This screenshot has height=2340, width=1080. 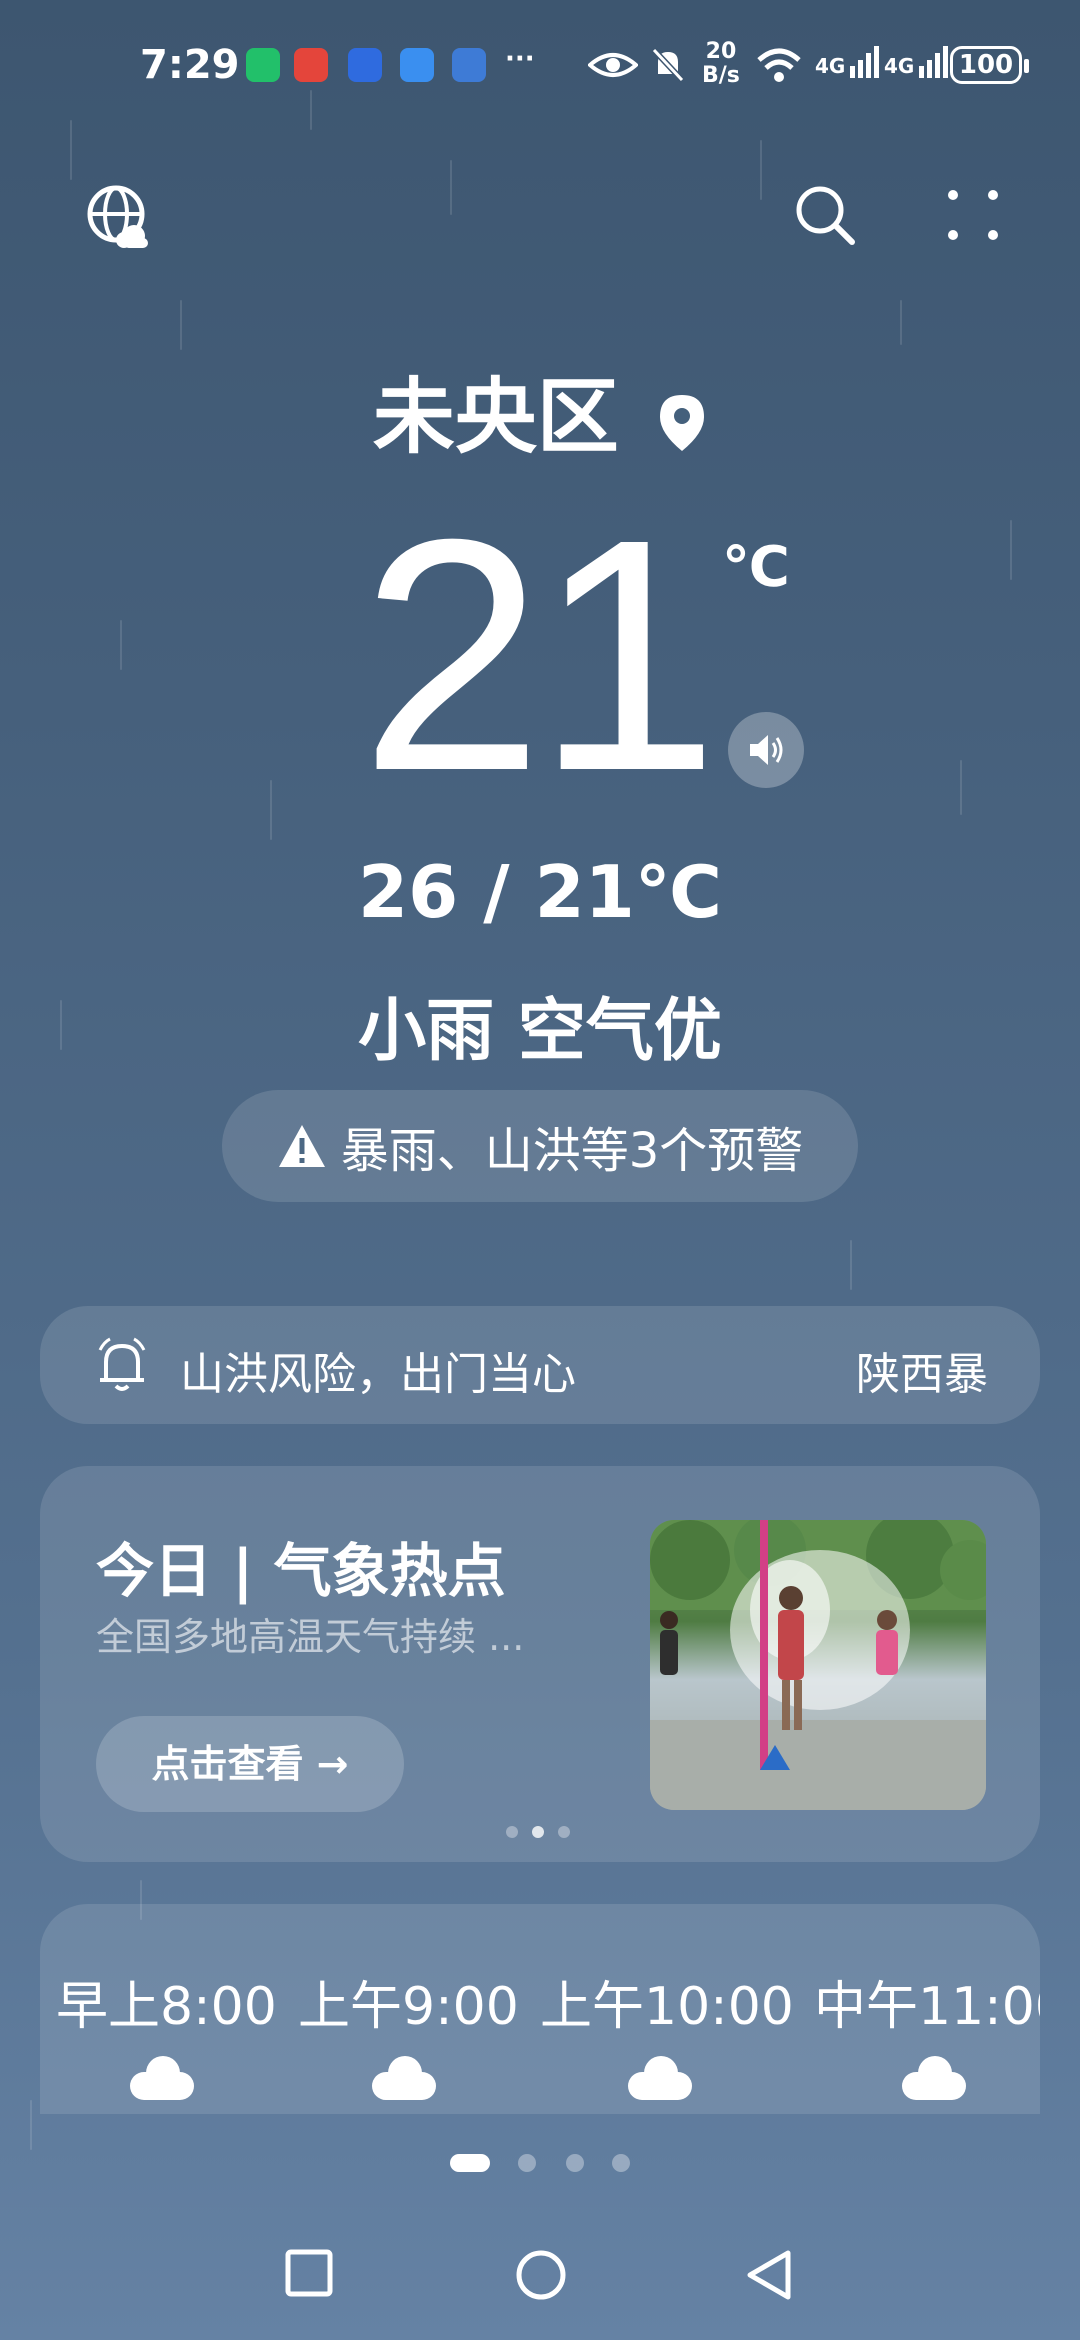 What do you see at coordinates (667, 2007) in the screenshot?
I see `hour-label: 上午10:00` at bounding box center [667, 2007].